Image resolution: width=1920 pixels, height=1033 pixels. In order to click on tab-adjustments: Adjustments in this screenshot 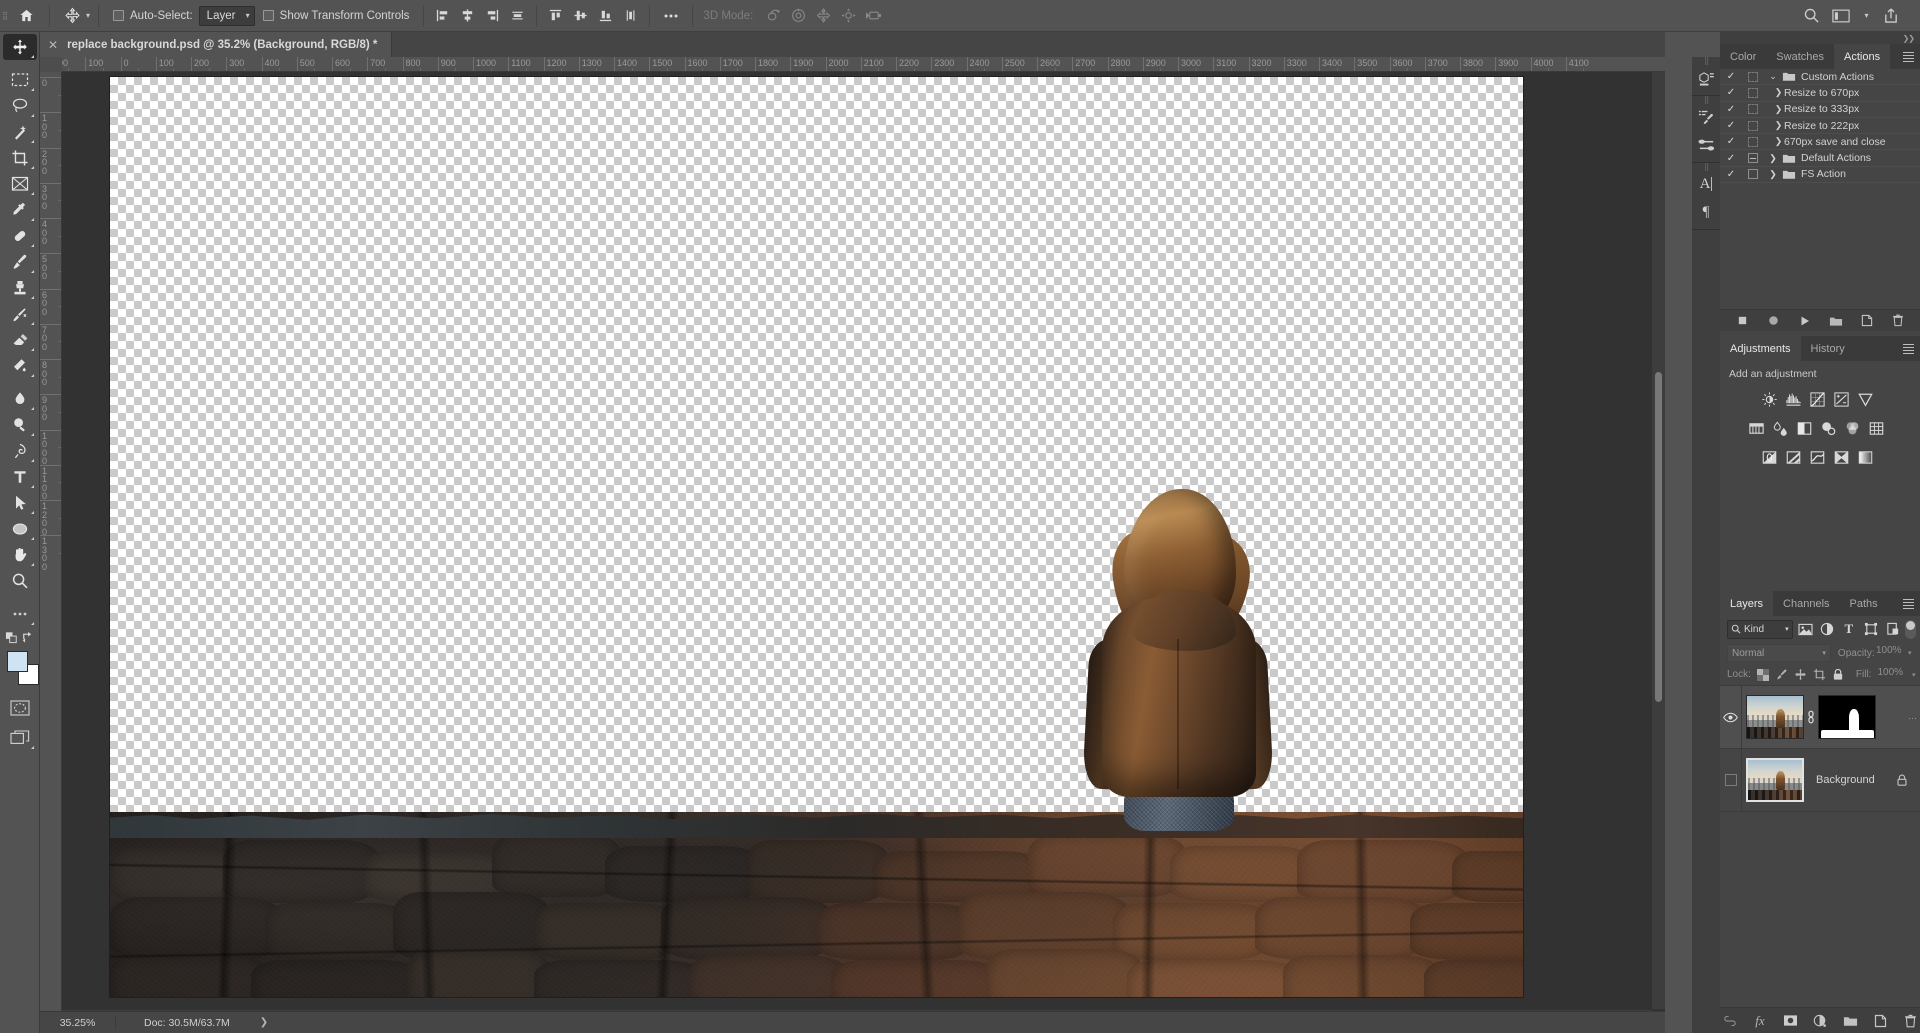, I will do `click(1760, 348)`.